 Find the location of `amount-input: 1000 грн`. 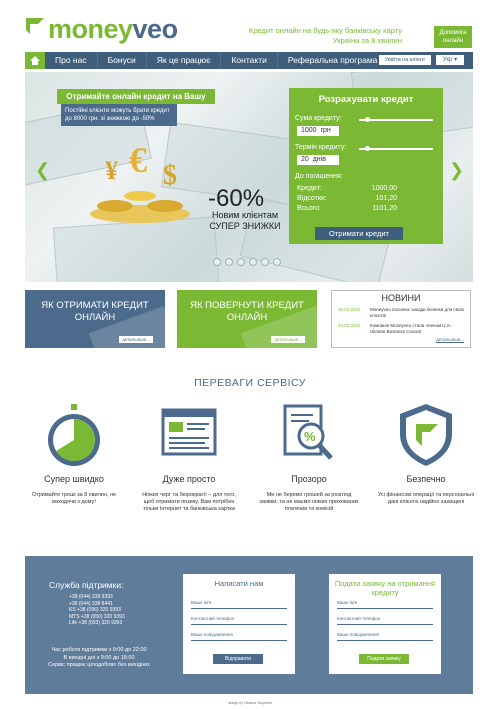

amount-input: 1000 грн is located at coordinates (318, 131).